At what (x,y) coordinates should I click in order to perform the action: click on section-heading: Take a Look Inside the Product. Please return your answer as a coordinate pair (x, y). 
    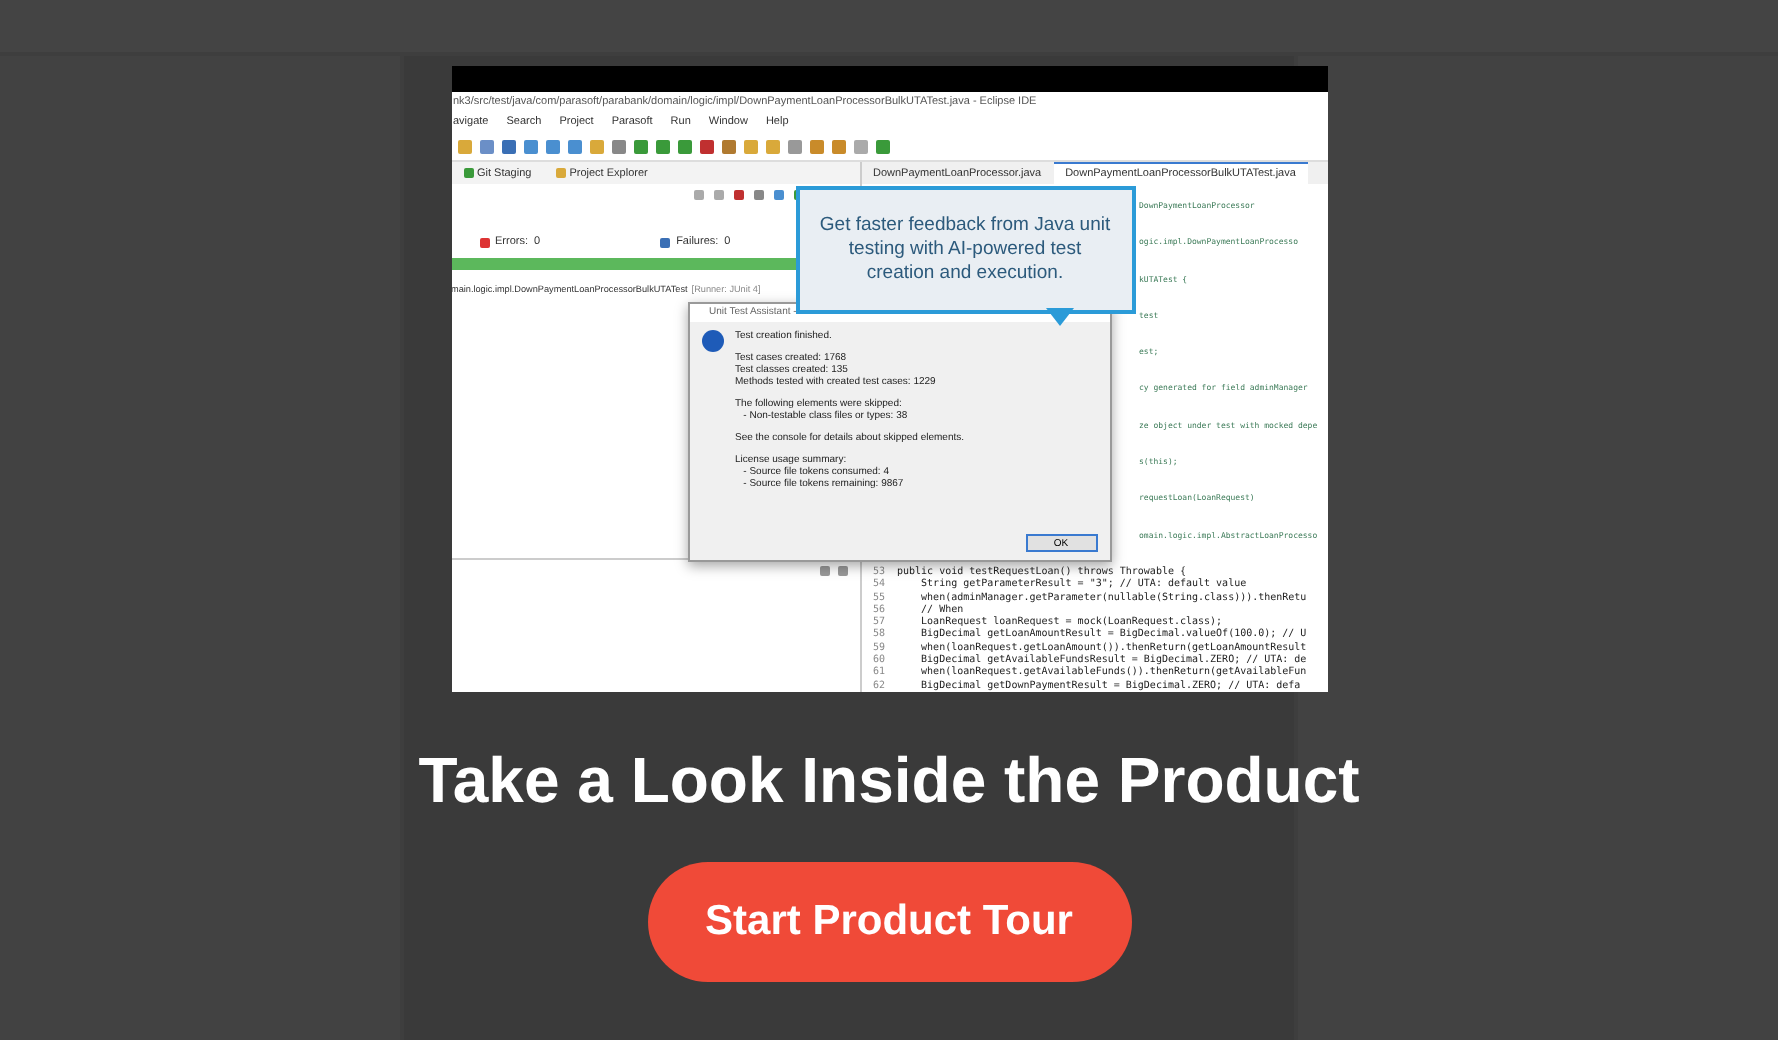
    Looking at the image, I should click on (889, 781).